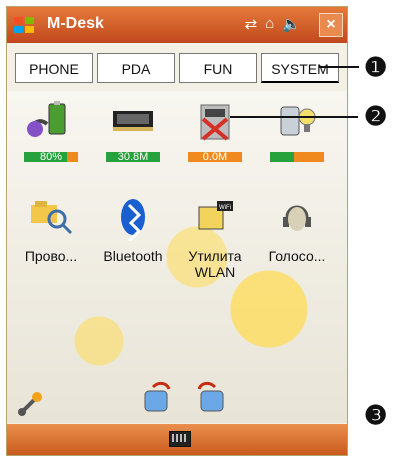 This screenshot has width=395, height=459. Describe the element at coordinates (376, 415) in the screenshot. I see `callout-3: ❸` at that location.